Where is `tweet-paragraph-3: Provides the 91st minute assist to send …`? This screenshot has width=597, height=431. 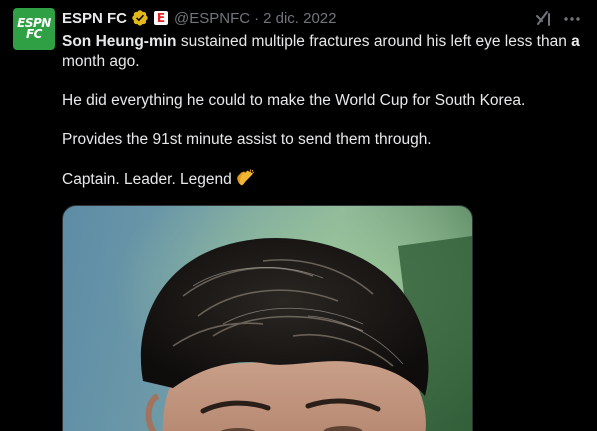 tweet-paragraph-3: Provides the 91st minute assist to send … is located at coordinates (247, 139).